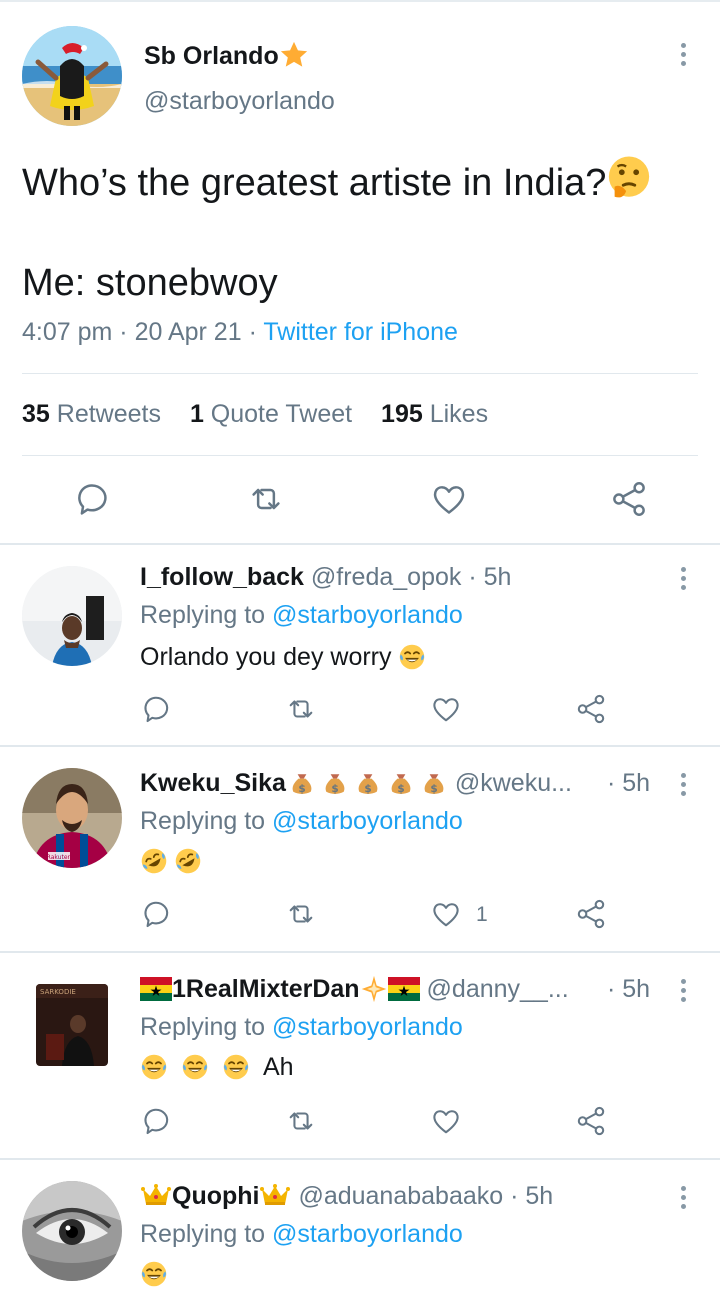  What do you see at coordinates (217, 1067) in the screenshot?
I see `reply-text: Ah` at bounding box center [217, 1067].